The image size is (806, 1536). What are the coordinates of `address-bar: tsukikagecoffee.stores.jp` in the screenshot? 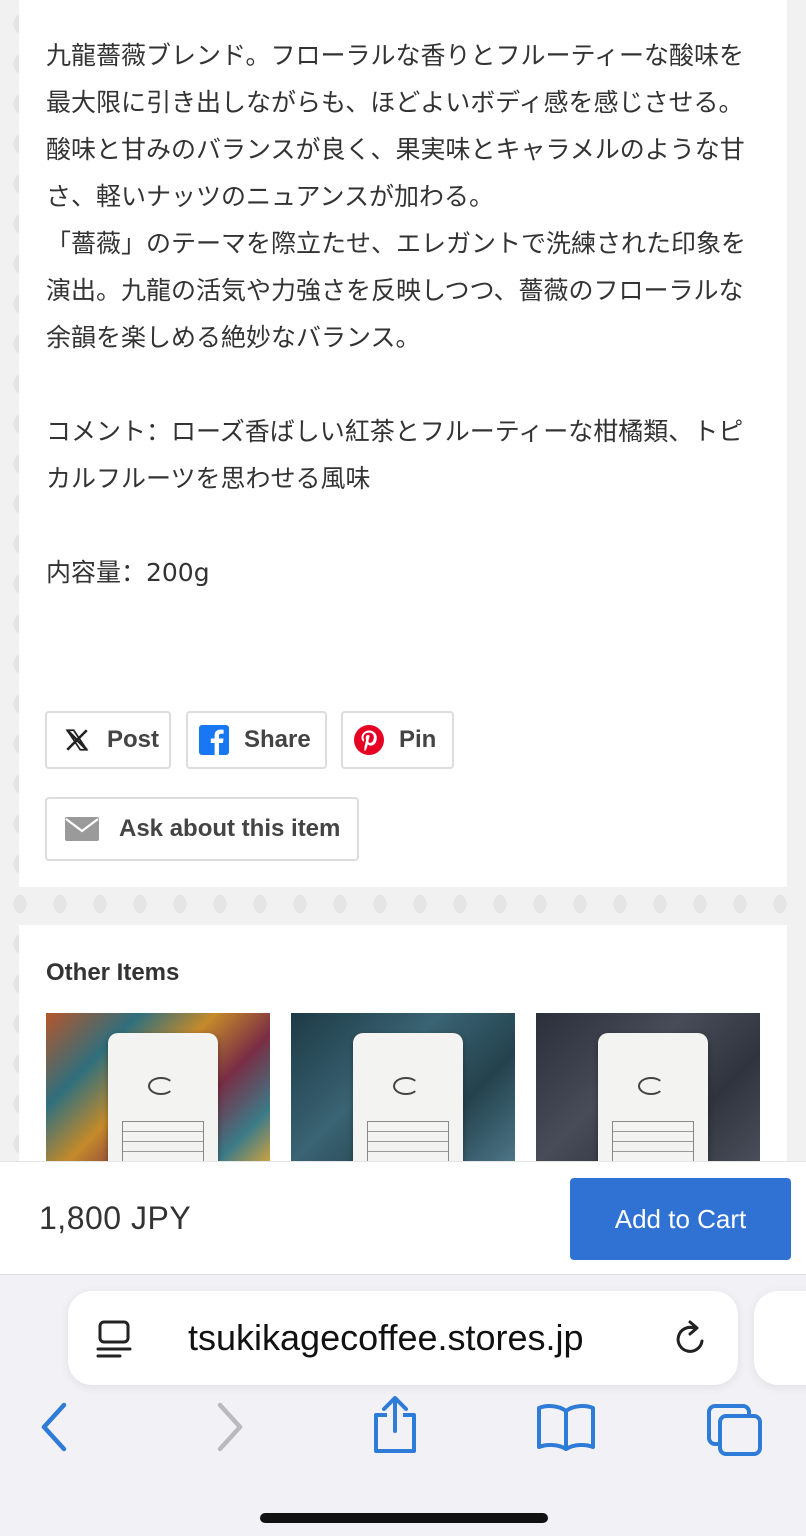 It's located at (403, 1338).